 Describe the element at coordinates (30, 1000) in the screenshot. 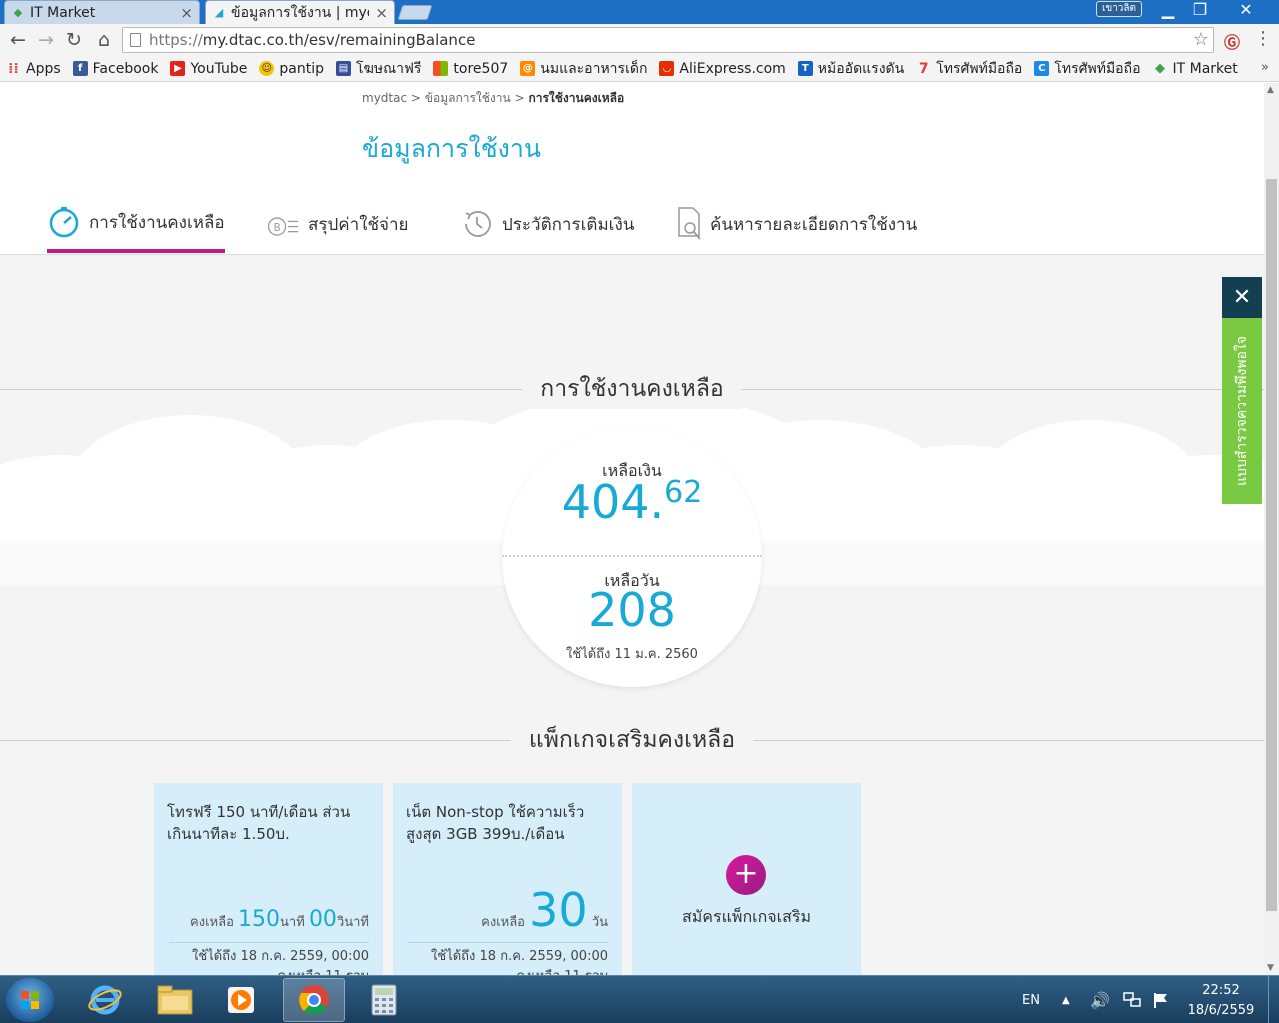

I see `start-button` at that location.